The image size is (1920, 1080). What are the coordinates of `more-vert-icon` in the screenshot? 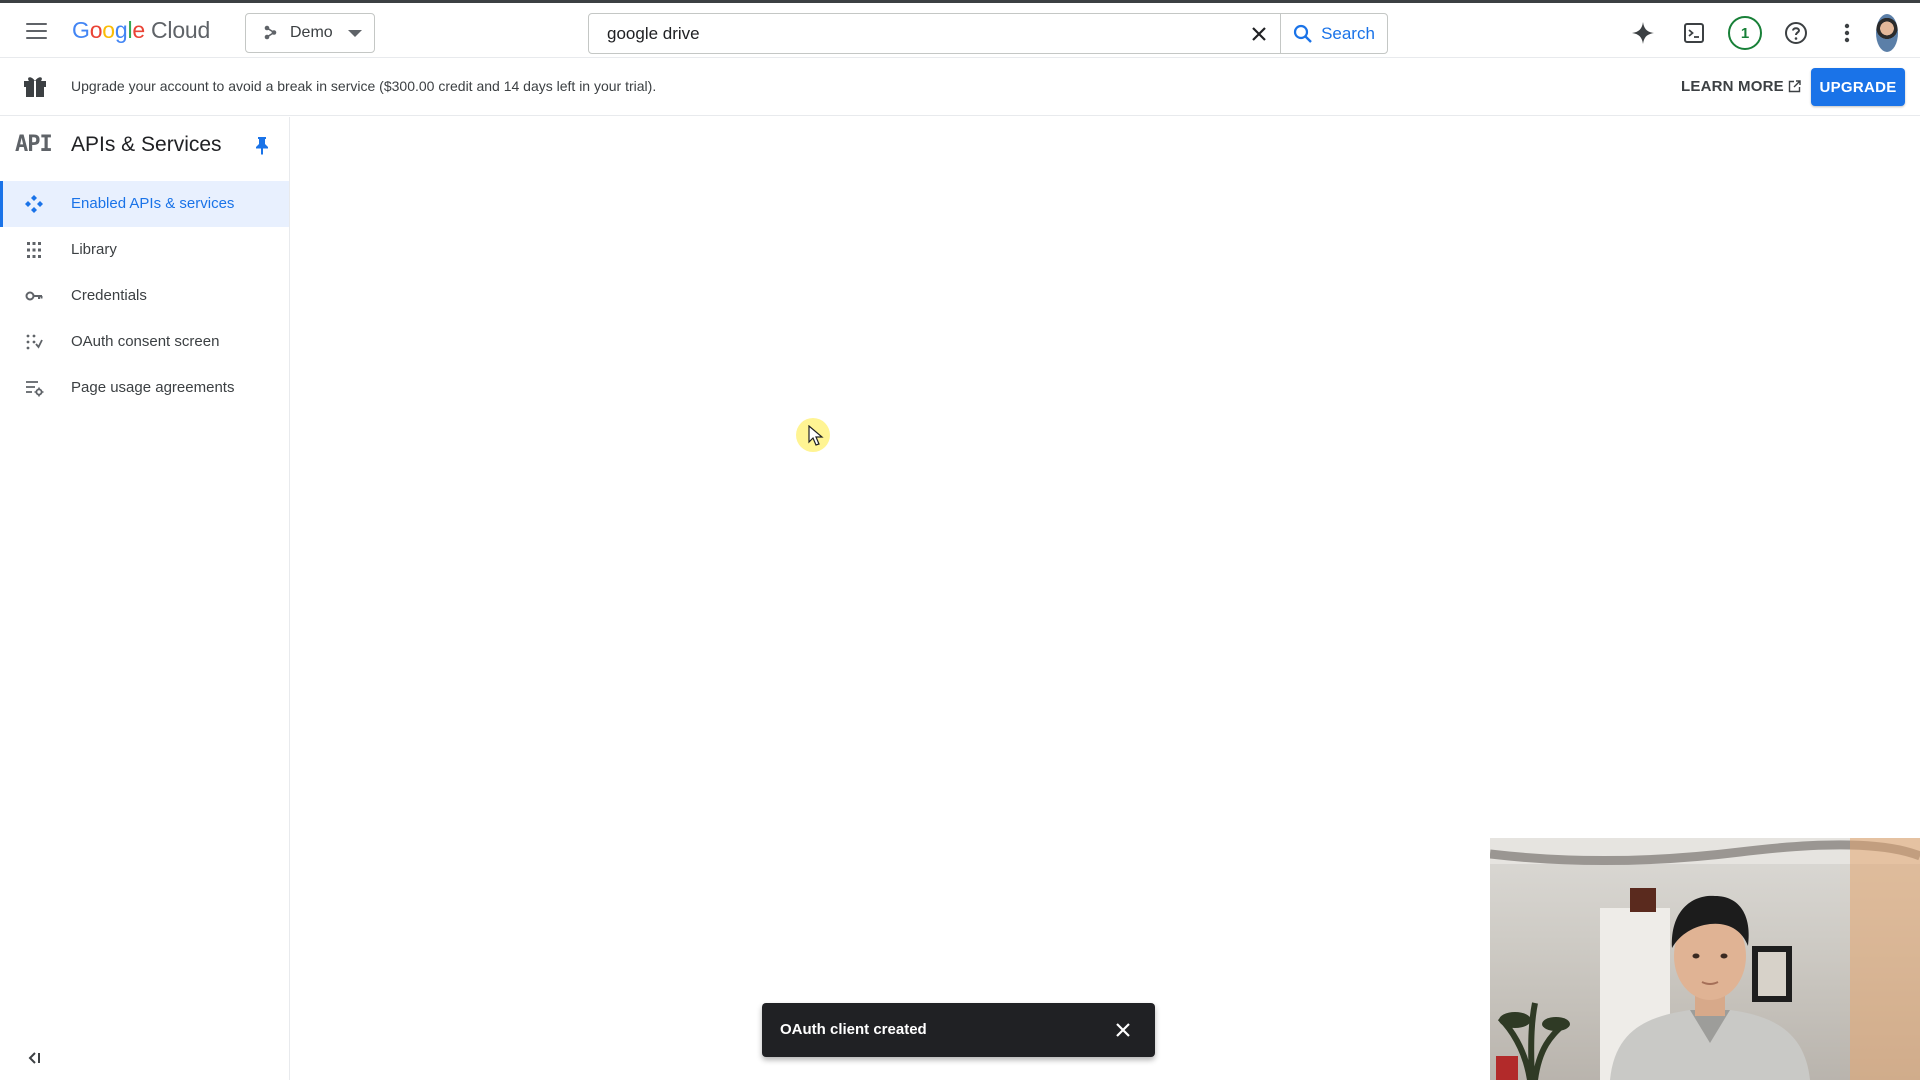 It's located at (1847, 33).